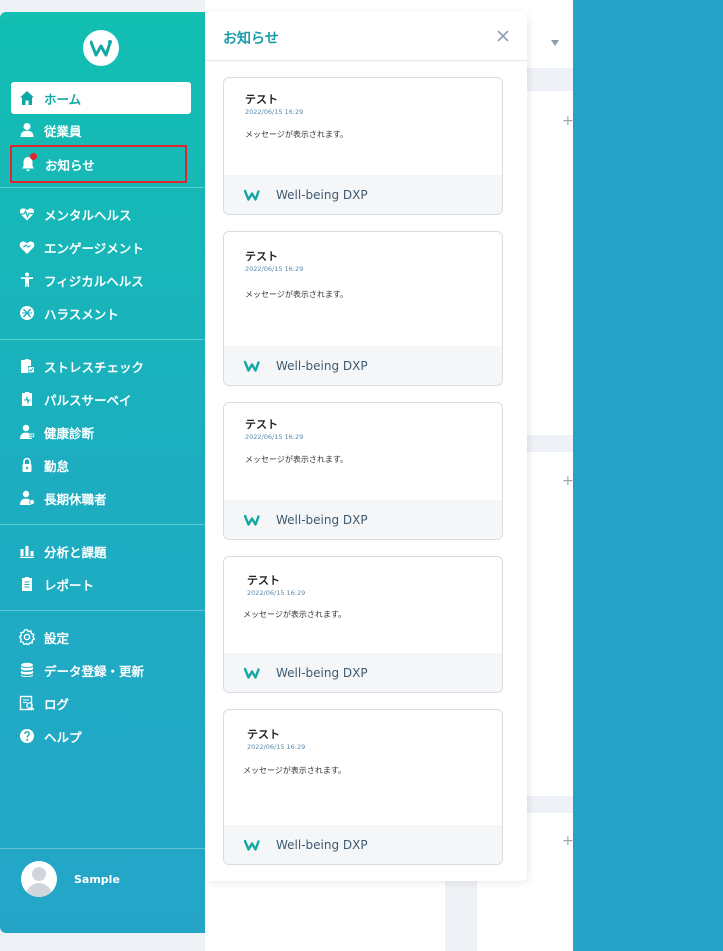 This screenshot has width=723, height=951. Describe the element at coordinates (27, 703) in the screenshot. I see `log-icon` at that location.